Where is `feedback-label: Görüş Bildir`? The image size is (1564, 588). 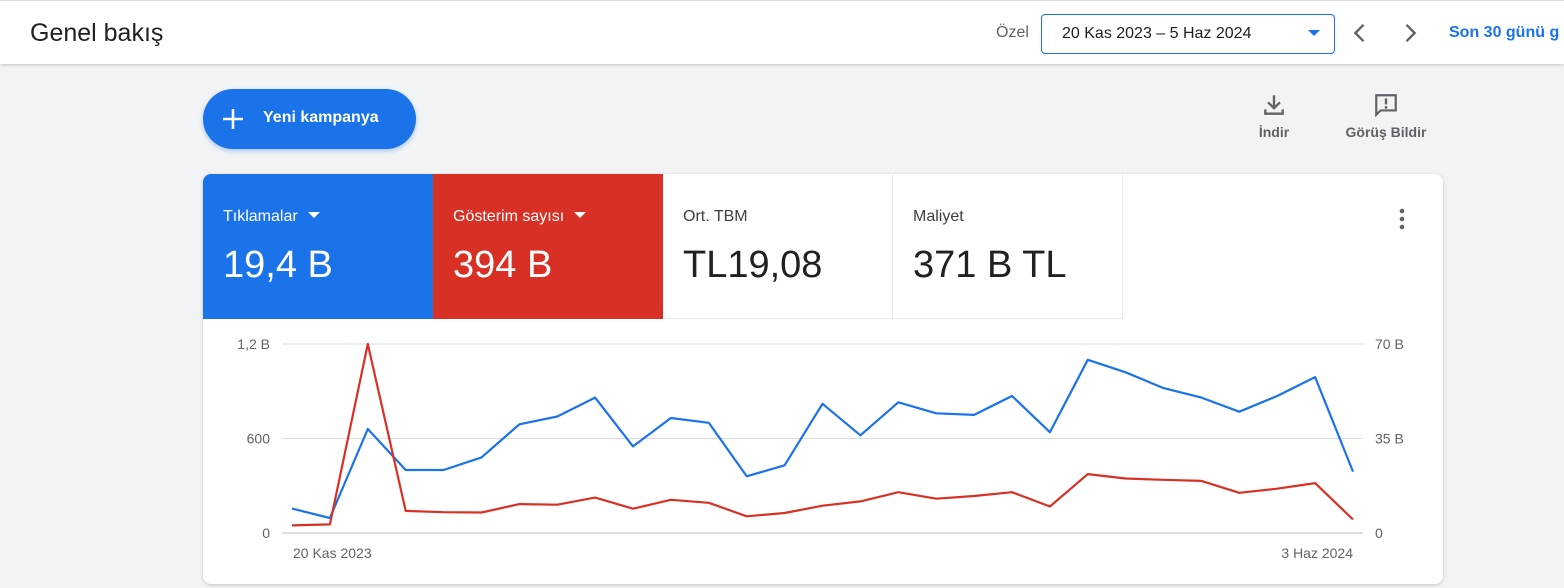 feedback-label: Görüş Bildir is located at coordinates (1386, 132).